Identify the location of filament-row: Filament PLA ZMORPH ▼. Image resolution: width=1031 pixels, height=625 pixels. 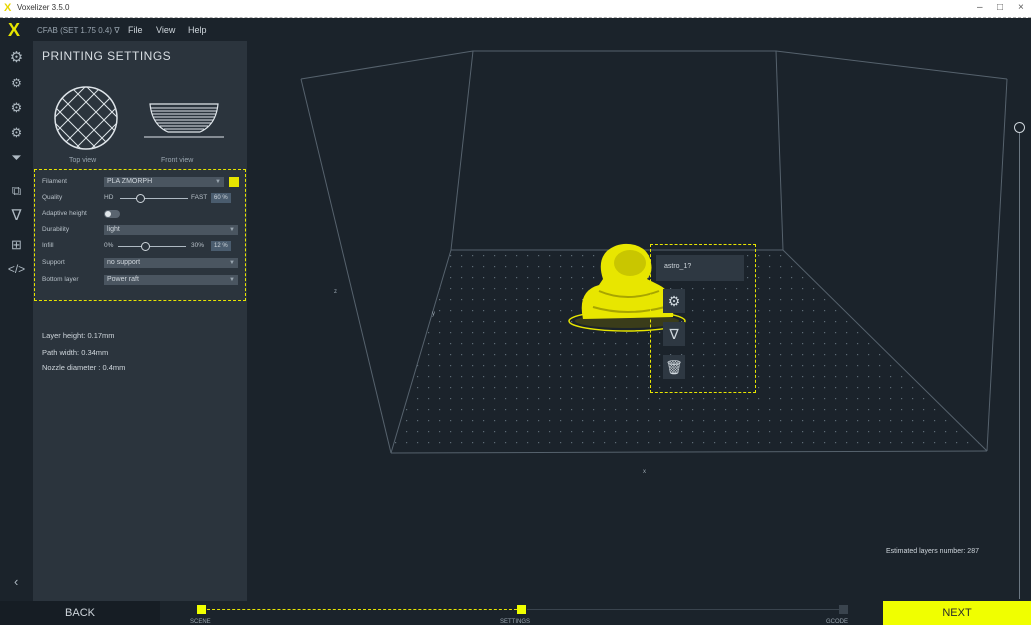
(142, 182).